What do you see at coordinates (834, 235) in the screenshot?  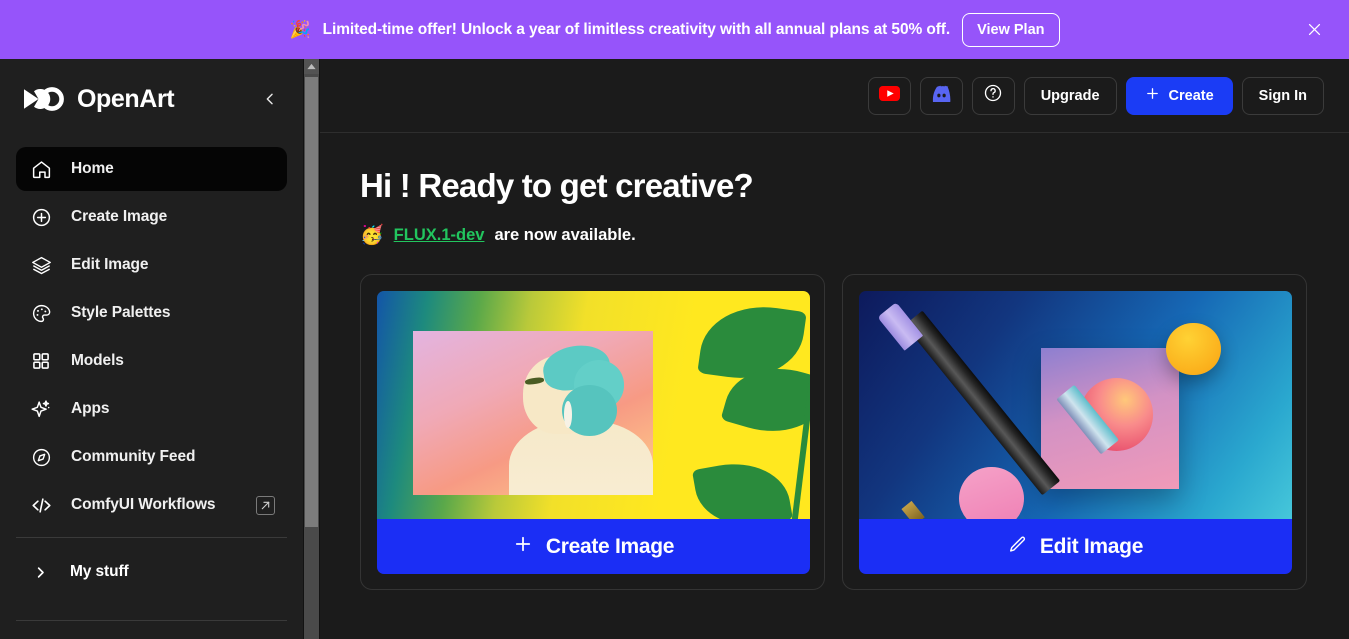 I see `announcement-row: 🥳 FLUX.1-dev are now available.` at bounding box center [834, 235].